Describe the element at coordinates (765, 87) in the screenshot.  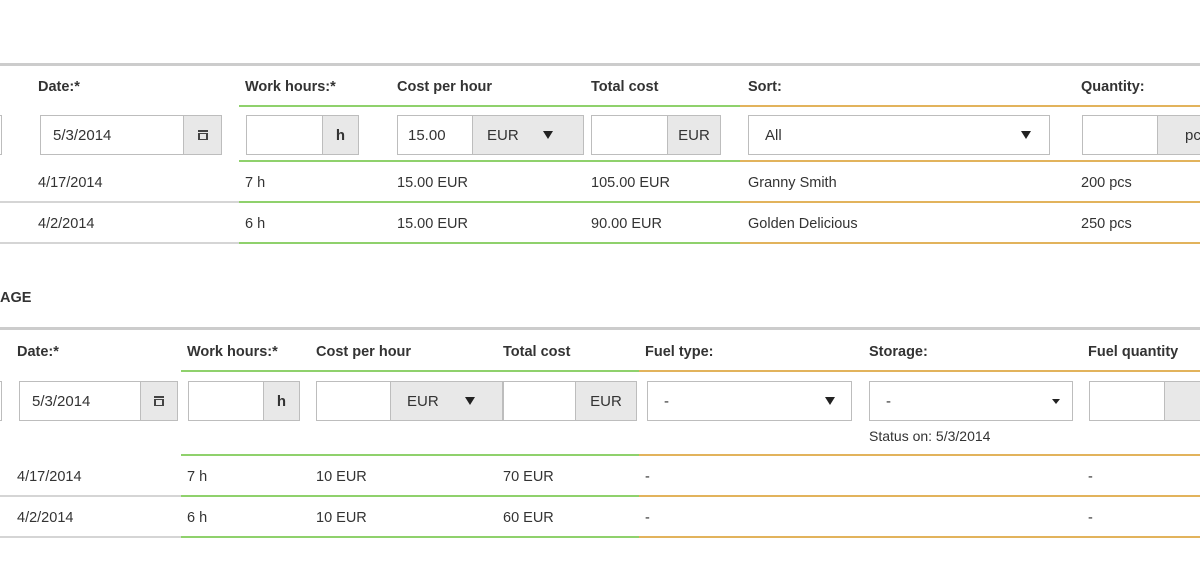
I see `header-sort: Sort:` at that location.